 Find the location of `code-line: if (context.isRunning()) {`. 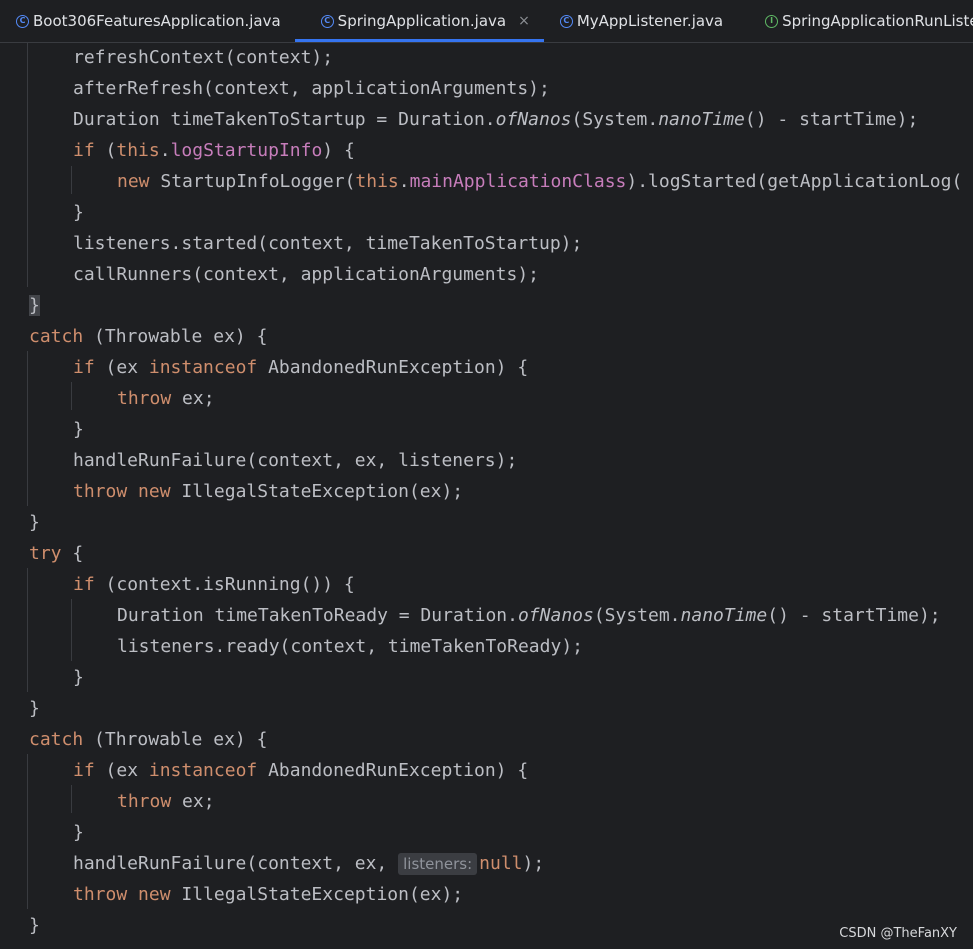

code-line: if (context.isRunning()) { is located at coordinates (214, 584).